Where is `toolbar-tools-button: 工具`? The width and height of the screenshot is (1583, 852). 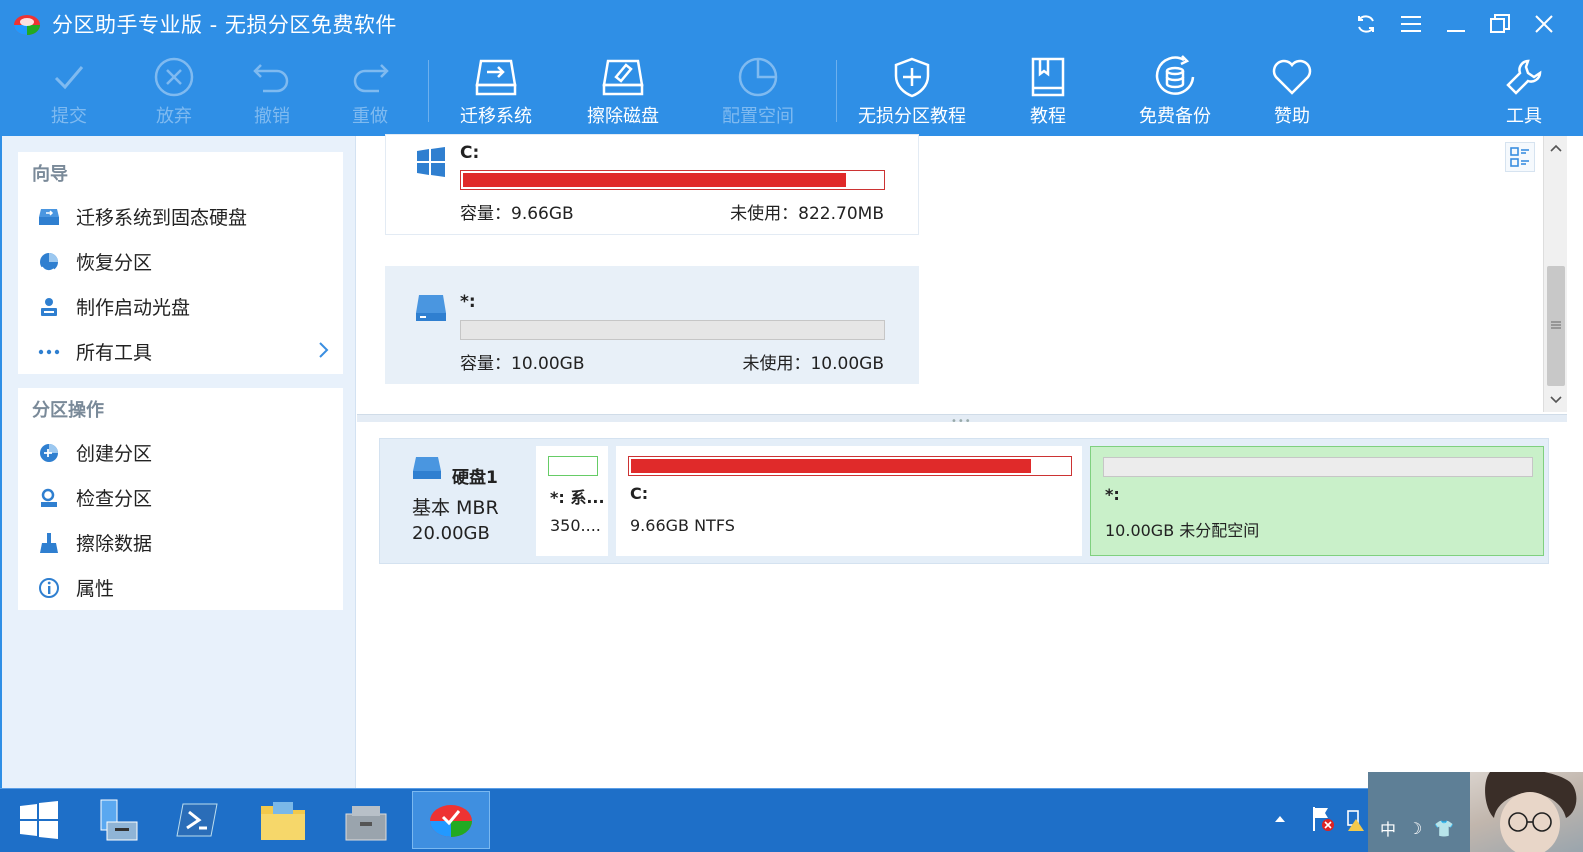 toolbar-tools-button: 工具 is located at coordinates (1524, 94).